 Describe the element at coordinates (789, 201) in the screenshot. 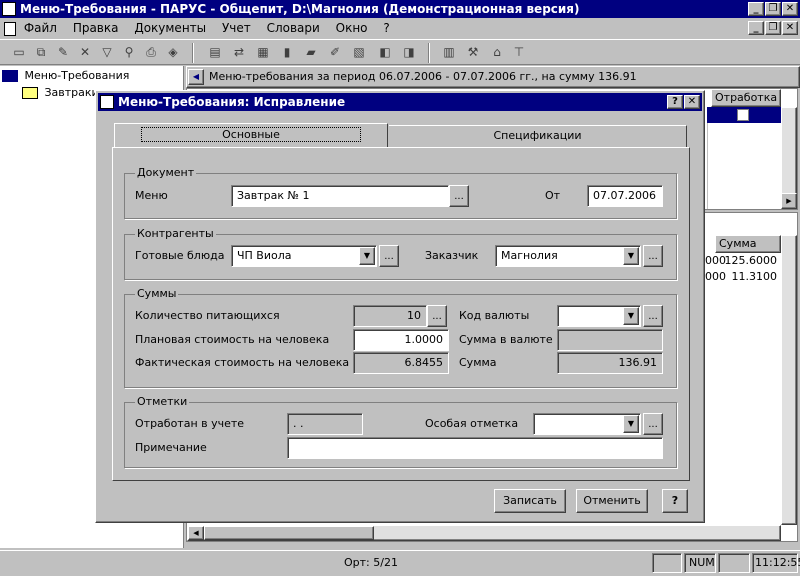

I see `scroll-down-icon: ▶` at that location.